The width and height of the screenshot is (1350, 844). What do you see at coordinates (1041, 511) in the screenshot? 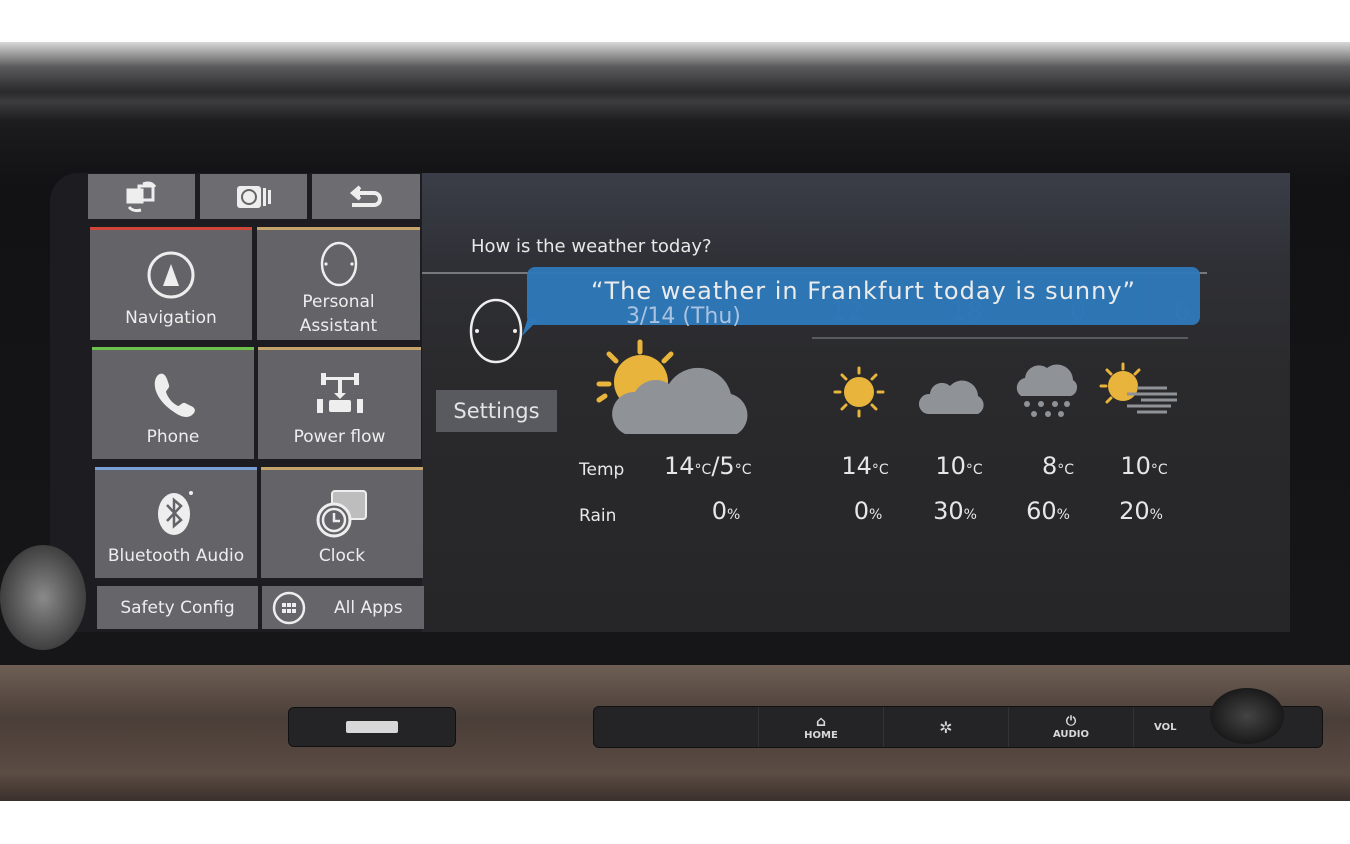
I see `rain-value: 60` at bounding box center [1041, 511].